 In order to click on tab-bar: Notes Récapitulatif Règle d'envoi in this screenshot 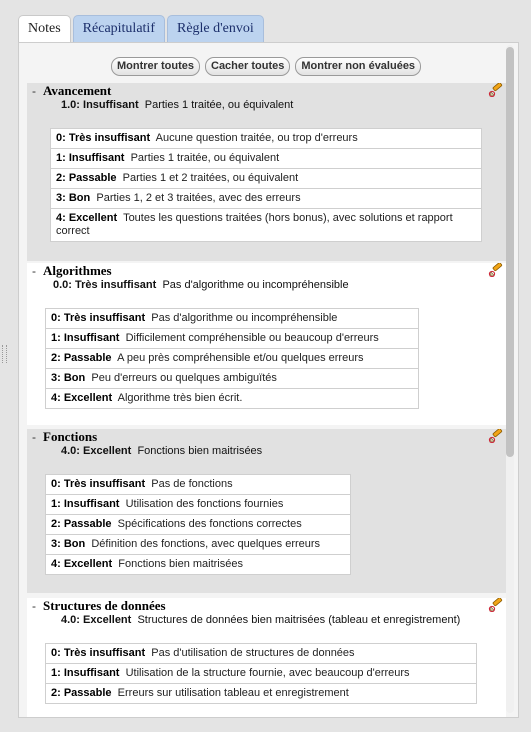, I will do `click(141, 29)`.